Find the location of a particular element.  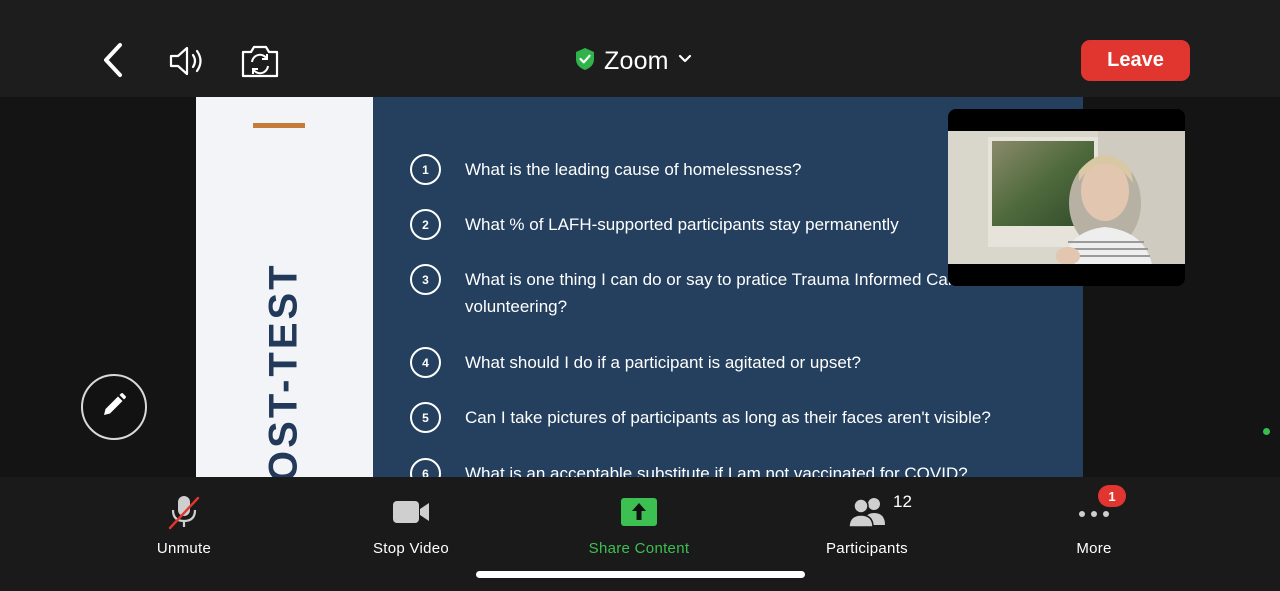

notification-badge: 1 is located at coordinates (1112, 496).